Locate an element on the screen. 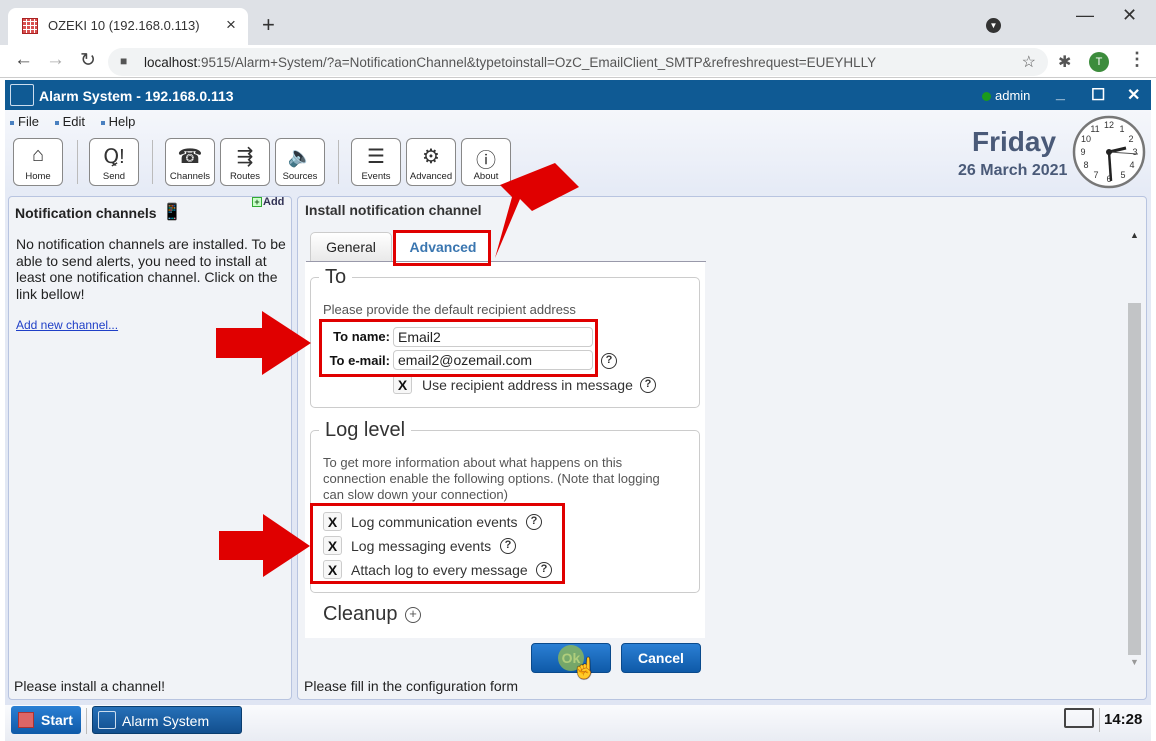 This screenshot has height=741, width=1156. toolbar-events-button: ☰ Events is located at coordinates (376, 162).